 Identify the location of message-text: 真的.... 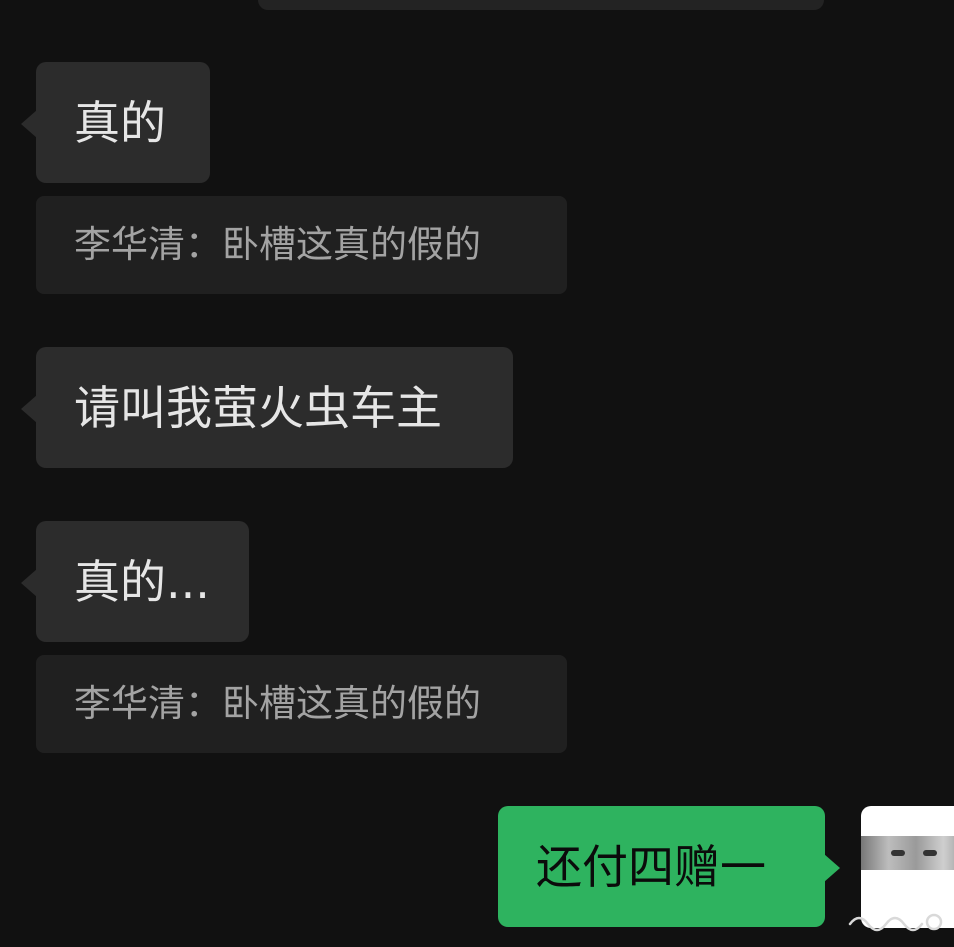
(142, 582).